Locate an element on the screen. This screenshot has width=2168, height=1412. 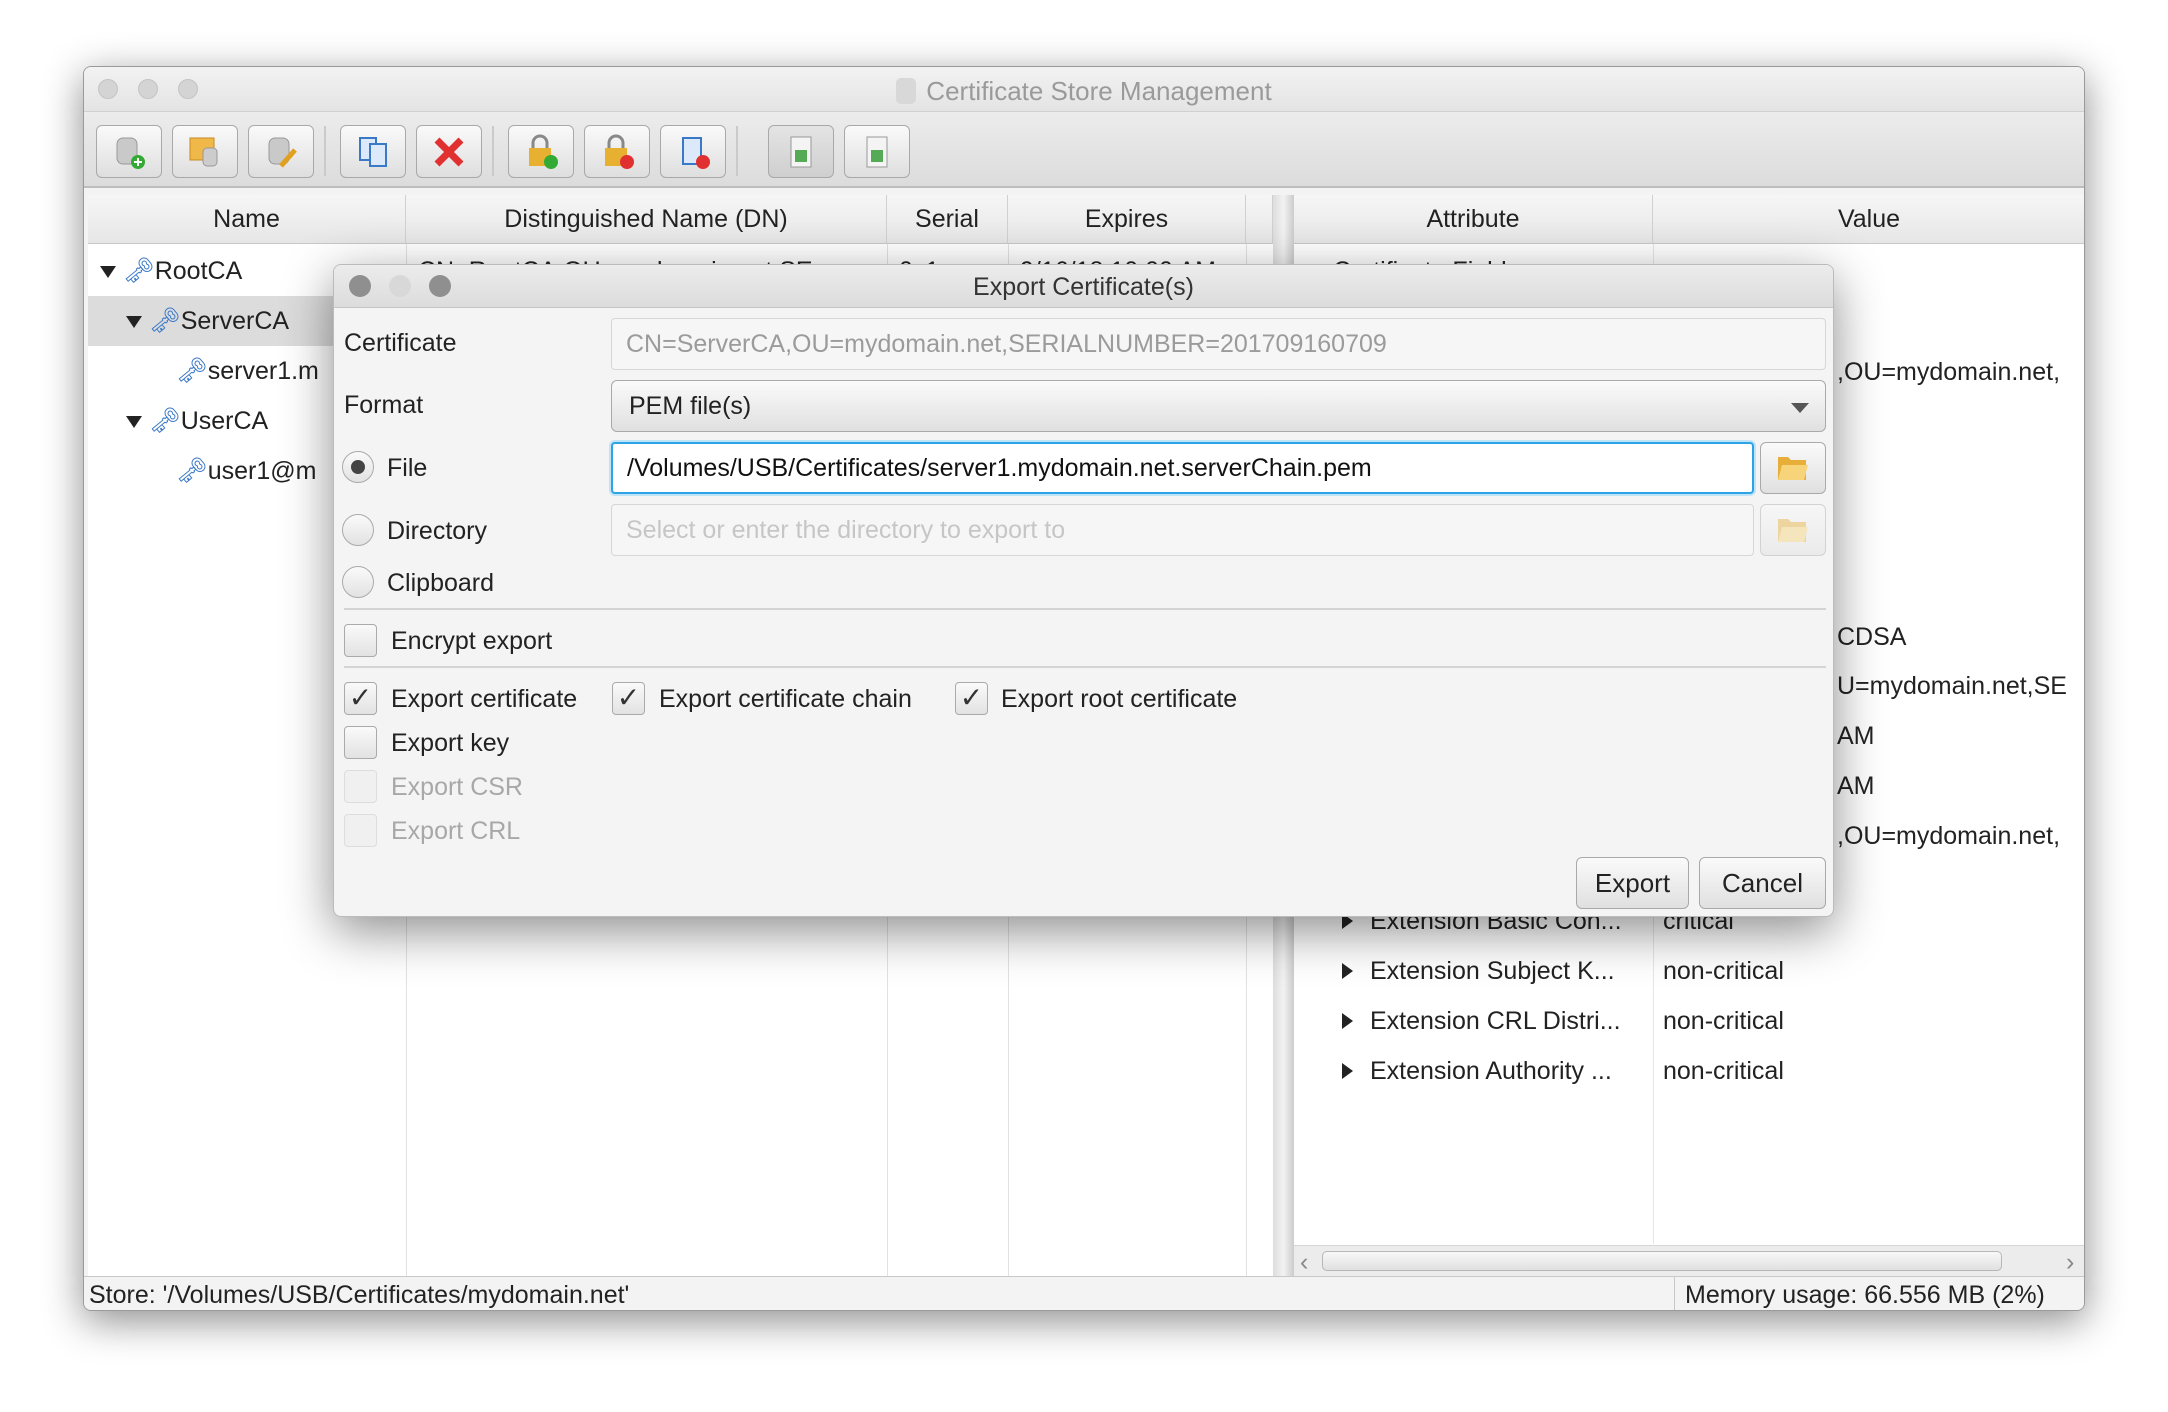
edit-store-button is located at coordinates (281, 151).